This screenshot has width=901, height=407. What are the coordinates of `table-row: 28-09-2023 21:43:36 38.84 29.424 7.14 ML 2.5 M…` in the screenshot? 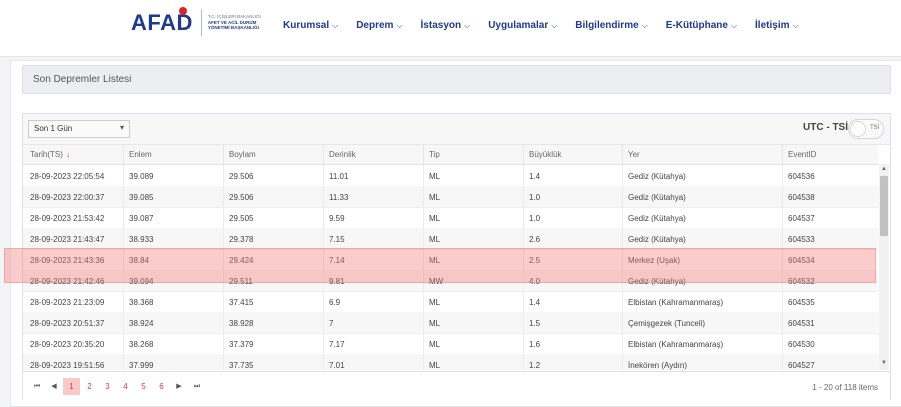 It's located at (450, 260).